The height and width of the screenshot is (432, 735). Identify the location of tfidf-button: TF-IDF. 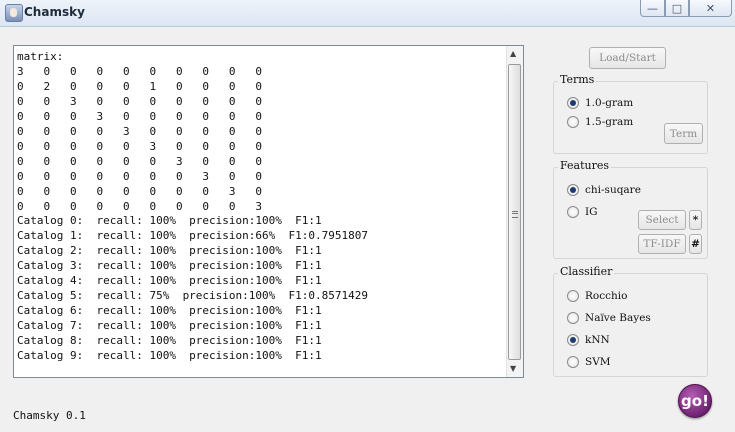
(662, 244).